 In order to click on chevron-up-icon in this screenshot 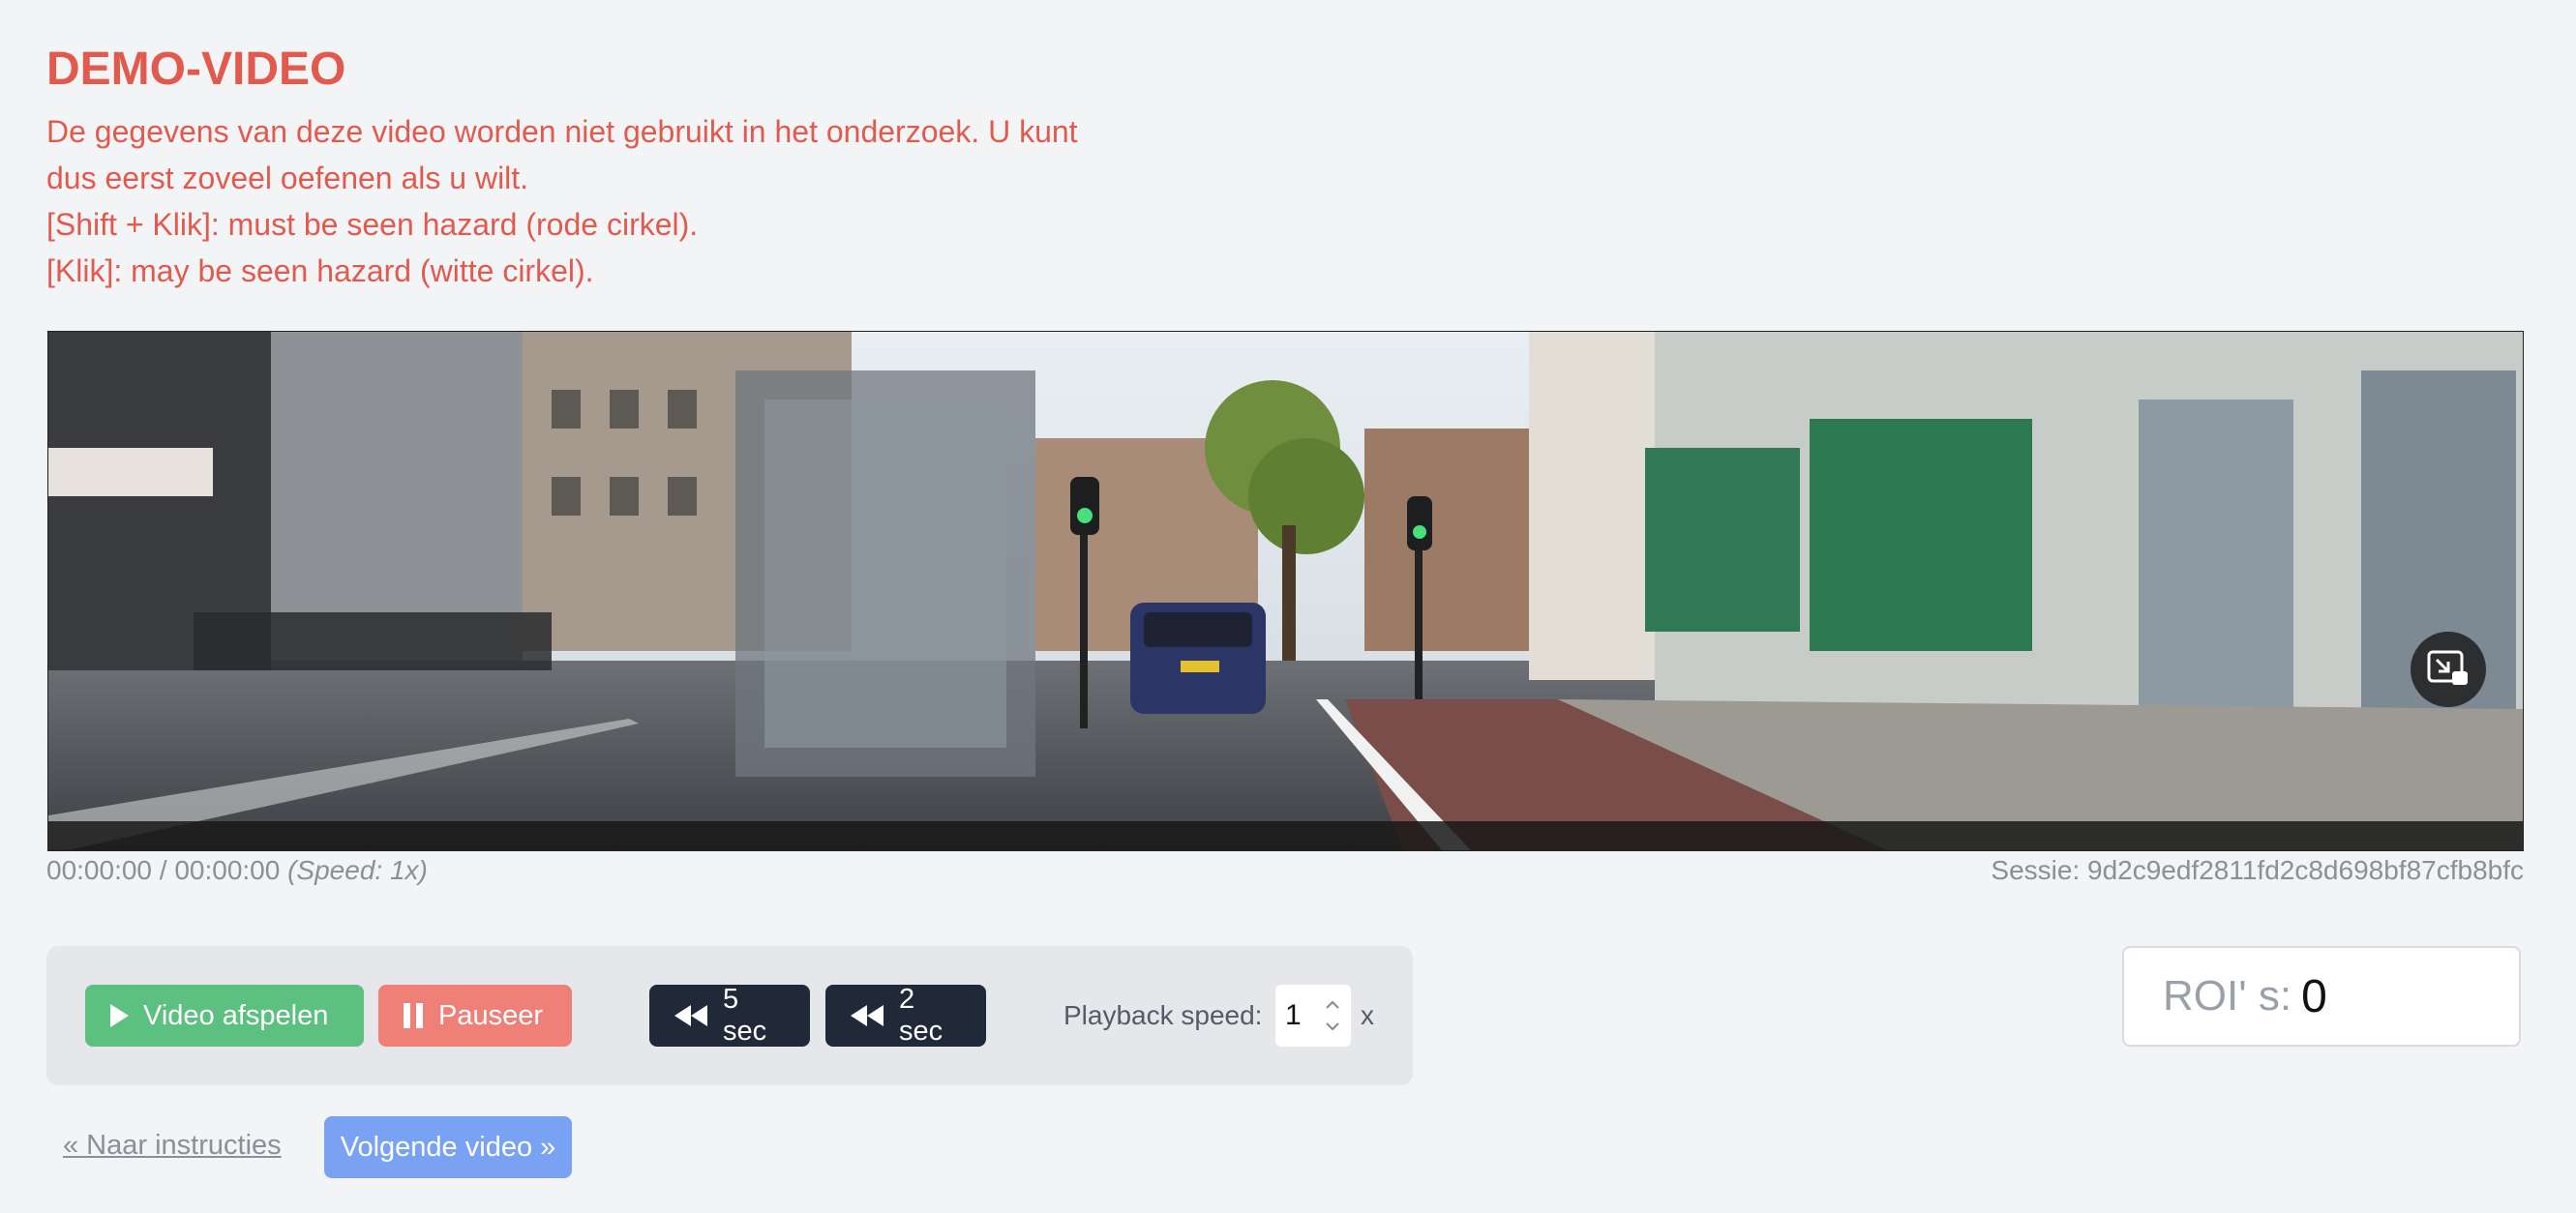, I will do `click(1332, 1005)`.